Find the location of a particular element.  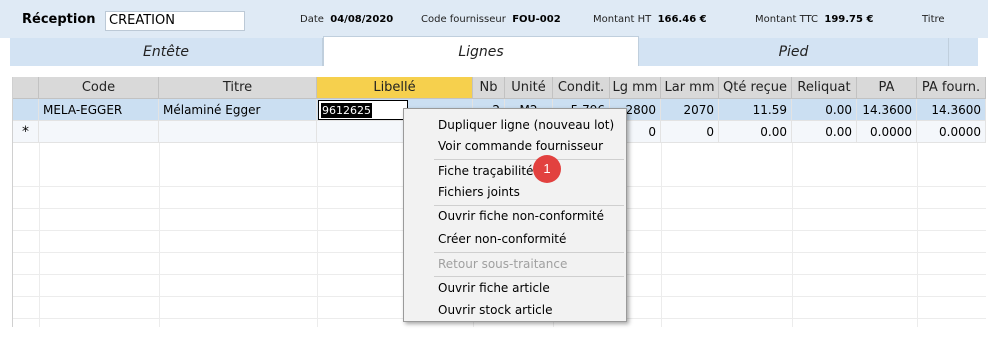

column-header-pa: PA is located at coordinates (887, 88).